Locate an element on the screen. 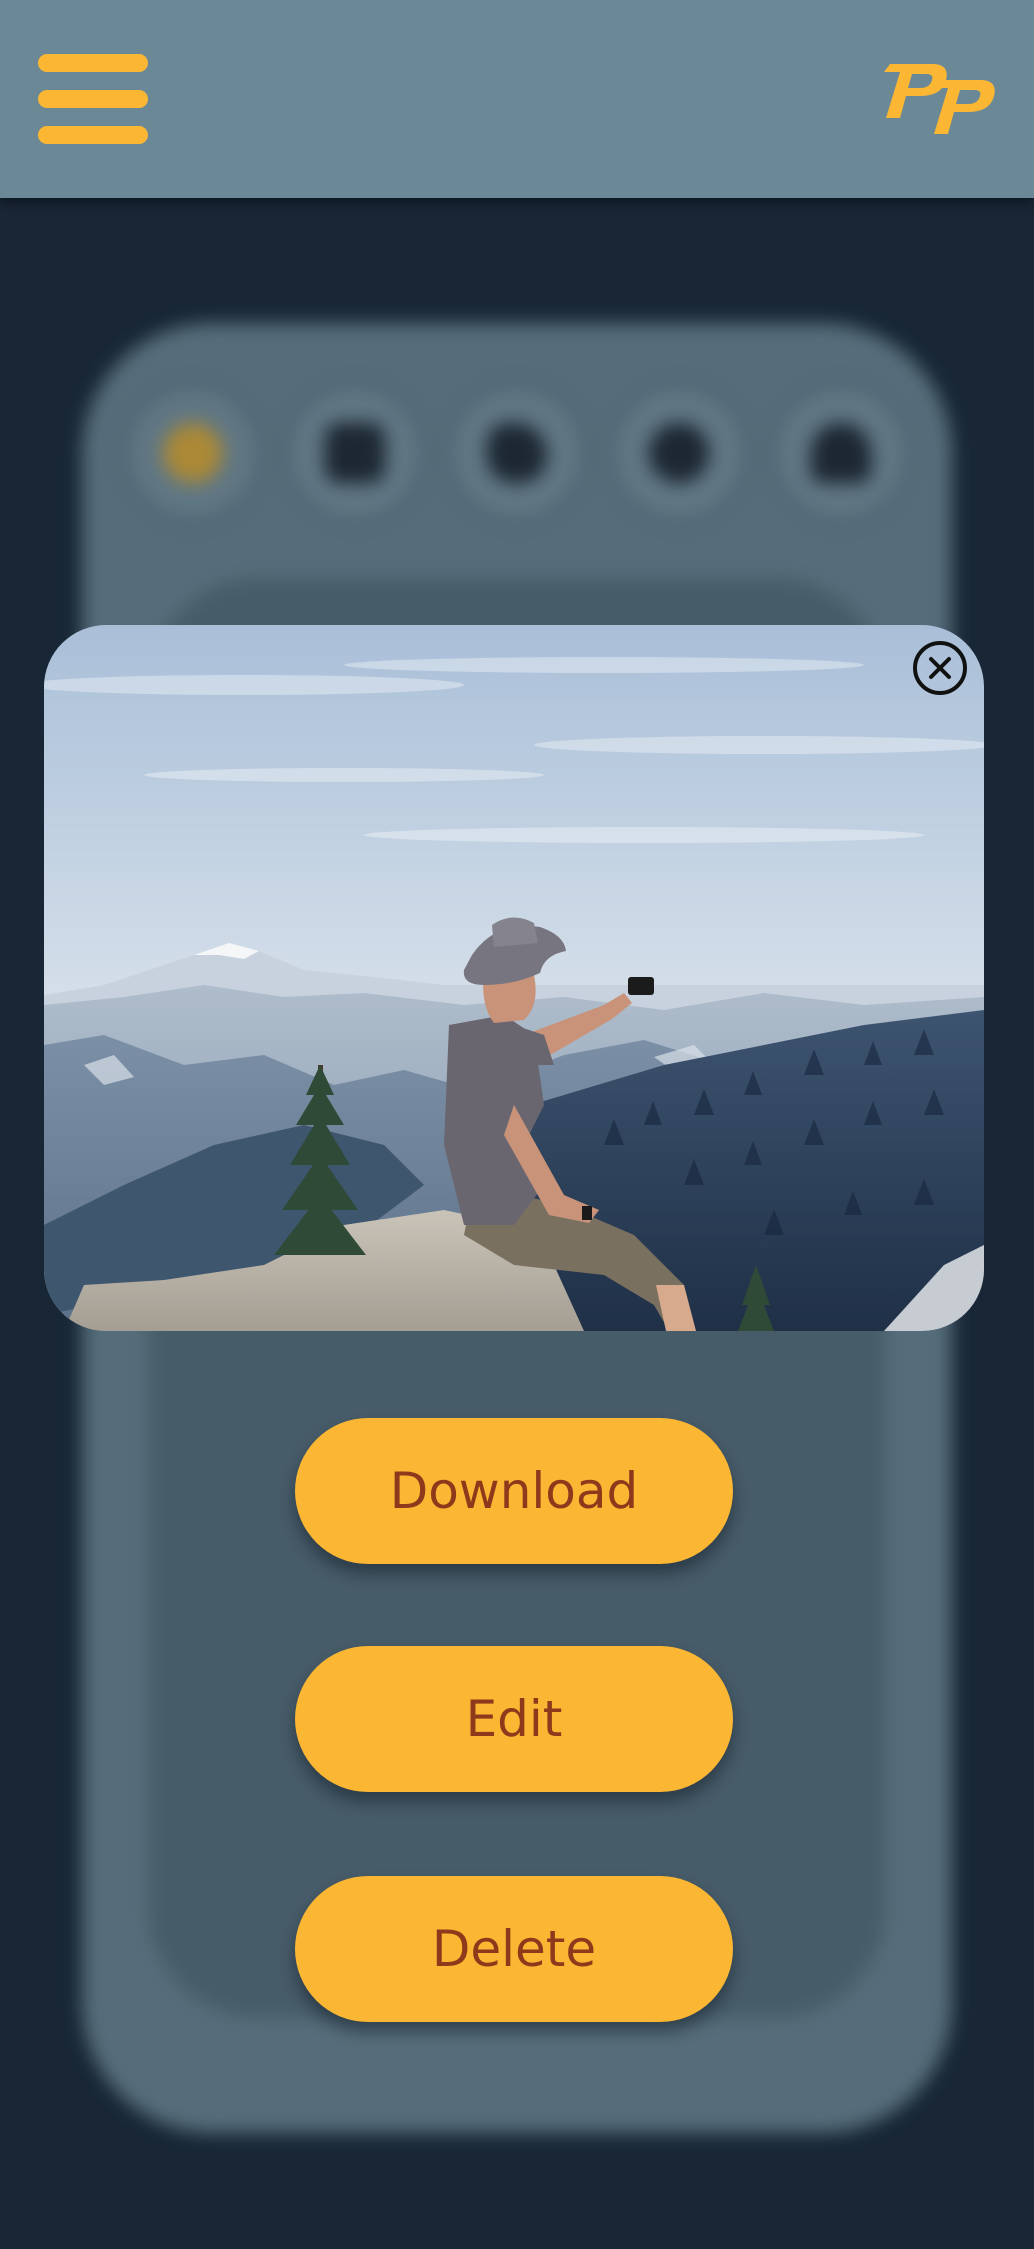  delete-button: Delete is located at coordinates (514, 1949).